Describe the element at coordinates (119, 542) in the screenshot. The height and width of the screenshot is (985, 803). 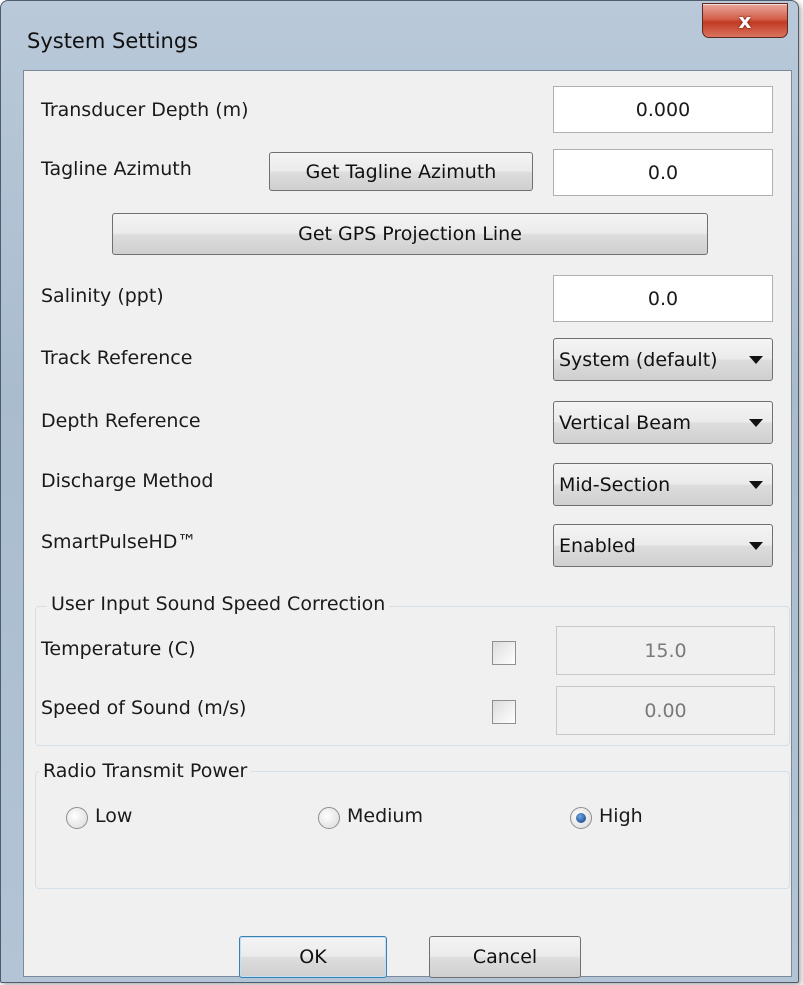
I see `smartpulse-label: SmartPulseHD™` at that location.